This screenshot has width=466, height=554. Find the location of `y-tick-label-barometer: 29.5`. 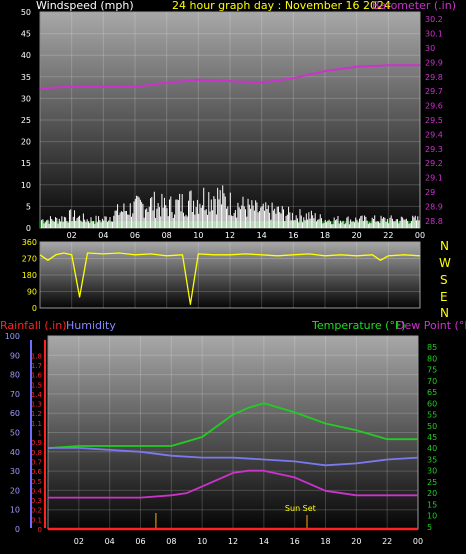

y-tick-label-barometer: 29.5 is located at coordinates (434, 120).